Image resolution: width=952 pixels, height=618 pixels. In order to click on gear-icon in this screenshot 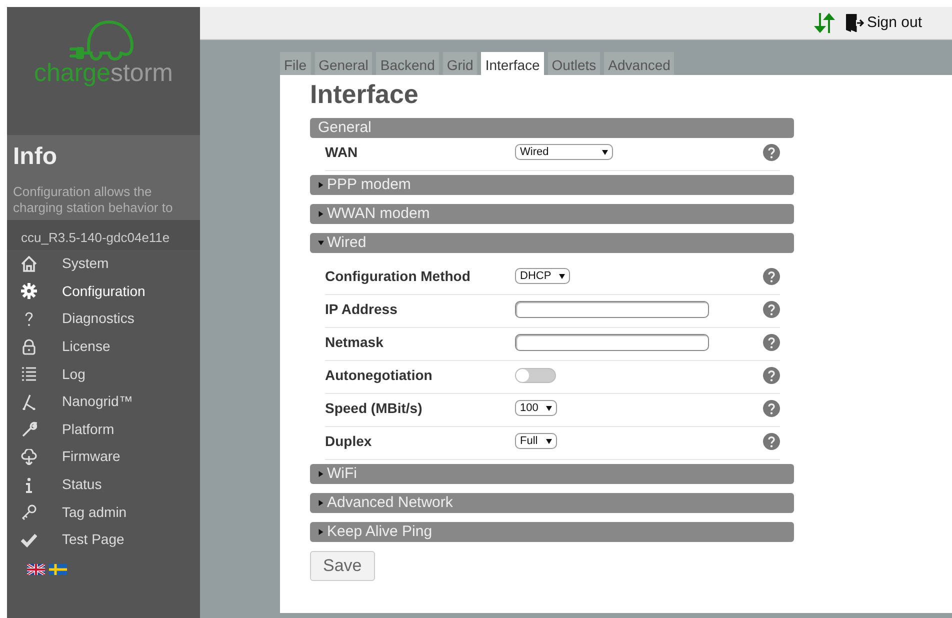, I will do `click(29, 291)`.